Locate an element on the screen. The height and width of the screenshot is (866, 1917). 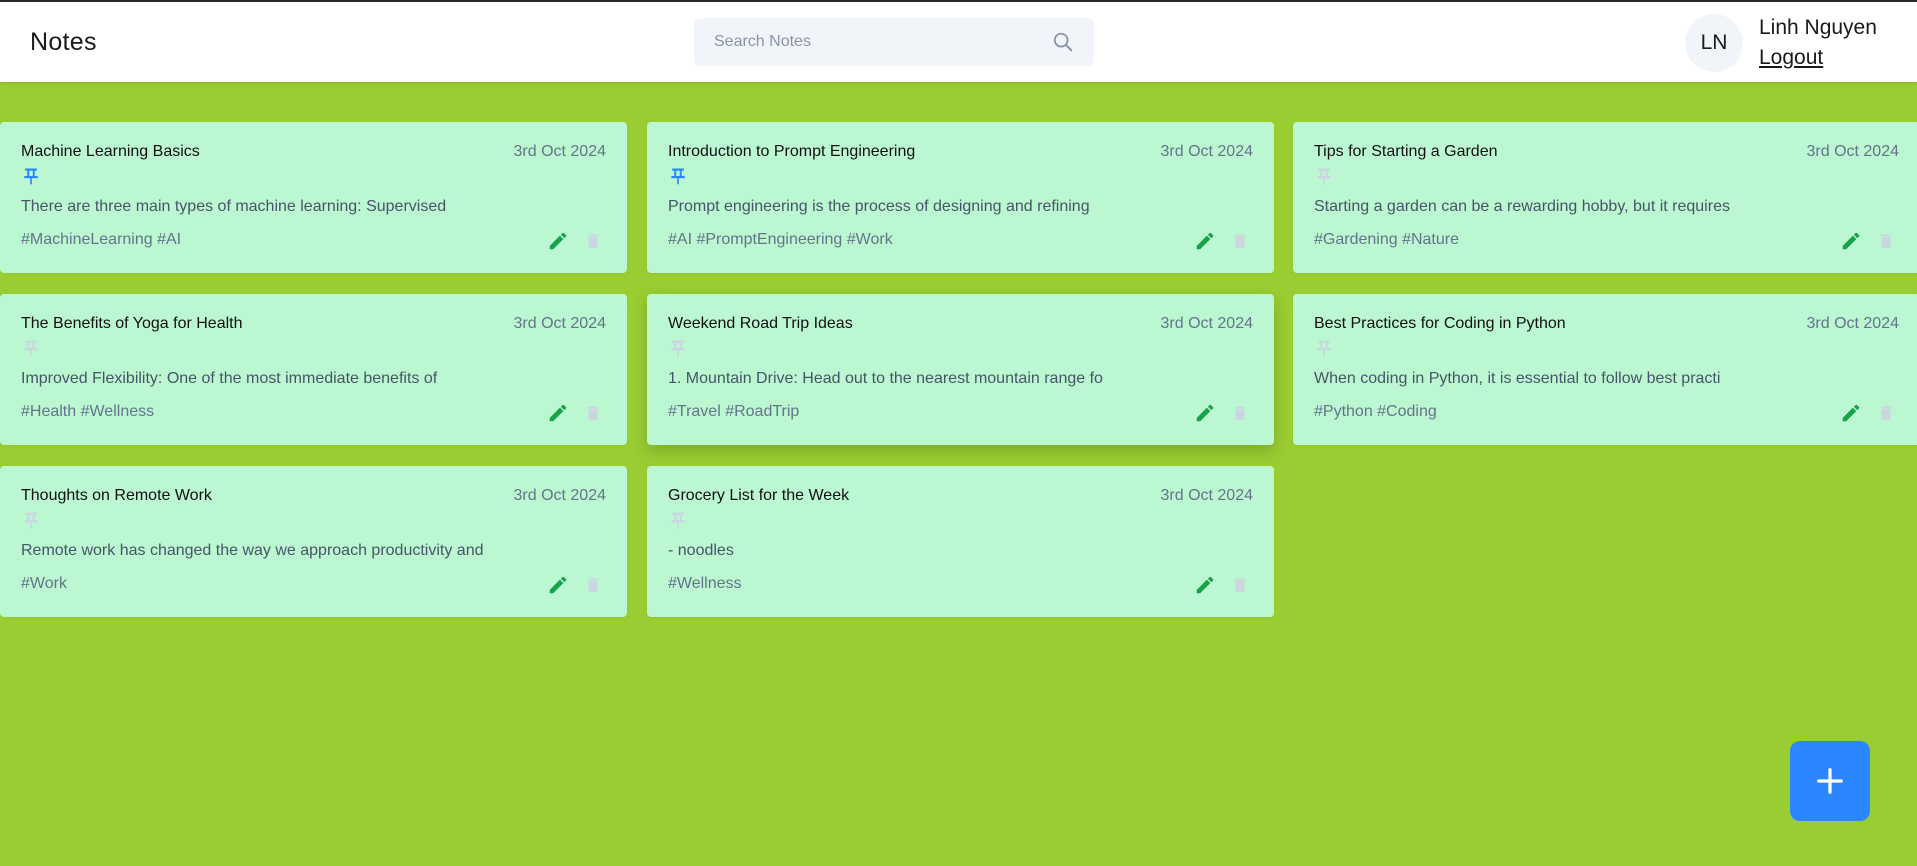
note-tags: #Wellness is located at coordinates (705, 583).